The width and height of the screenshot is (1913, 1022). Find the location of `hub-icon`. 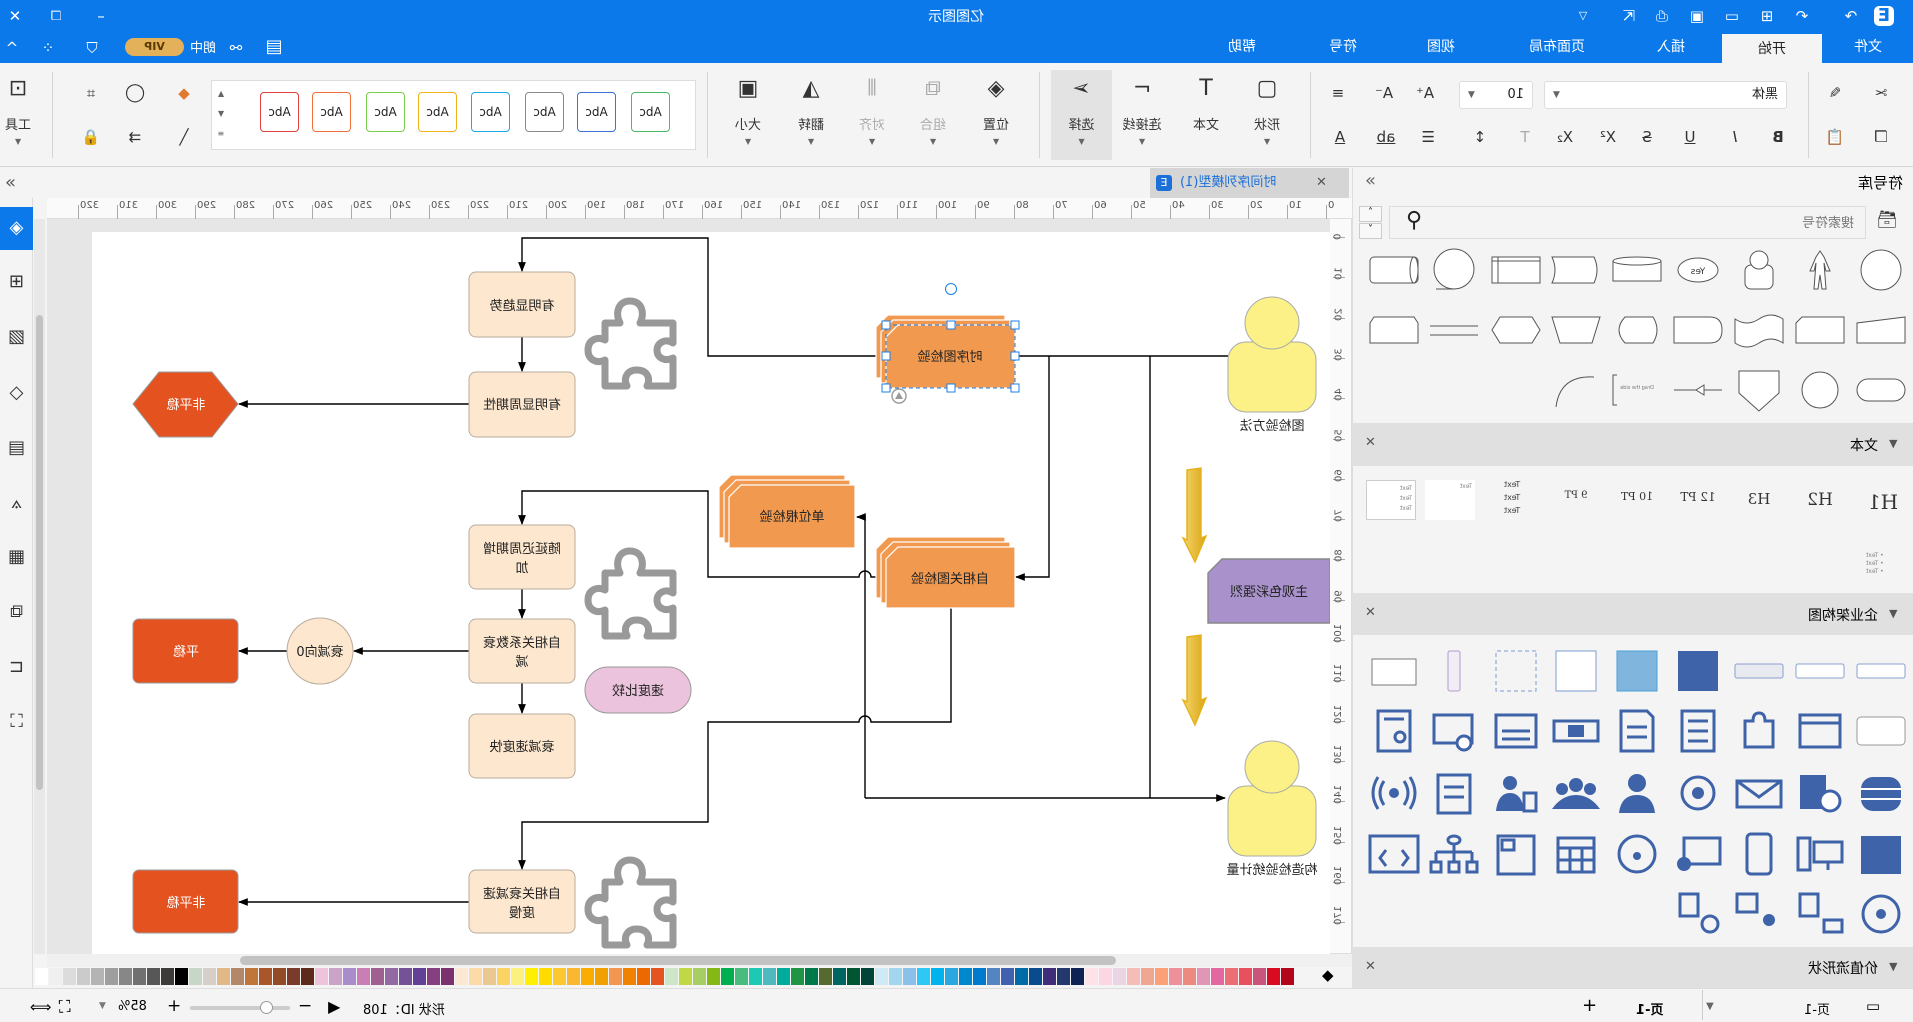

hub-icon is located at coordinates (1637, 853).